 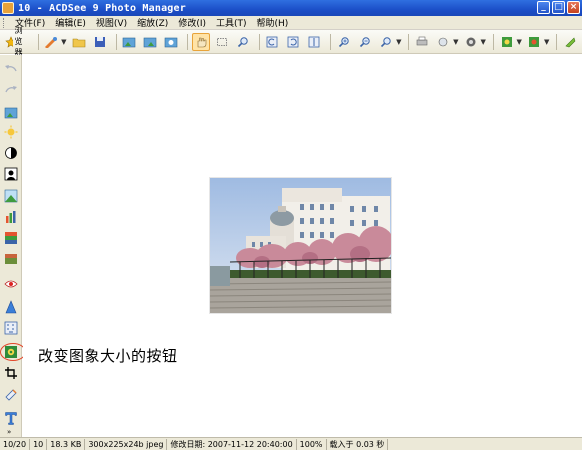 I want to click on lighting-icon, so click(x=11, y=196).